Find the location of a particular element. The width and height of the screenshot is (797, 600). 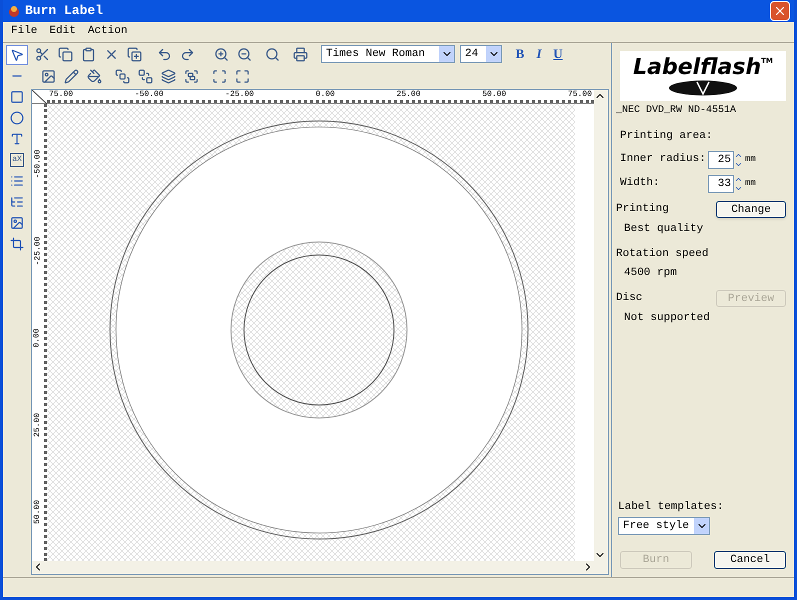

ellipse-icon is located at coordinates (17, 118).